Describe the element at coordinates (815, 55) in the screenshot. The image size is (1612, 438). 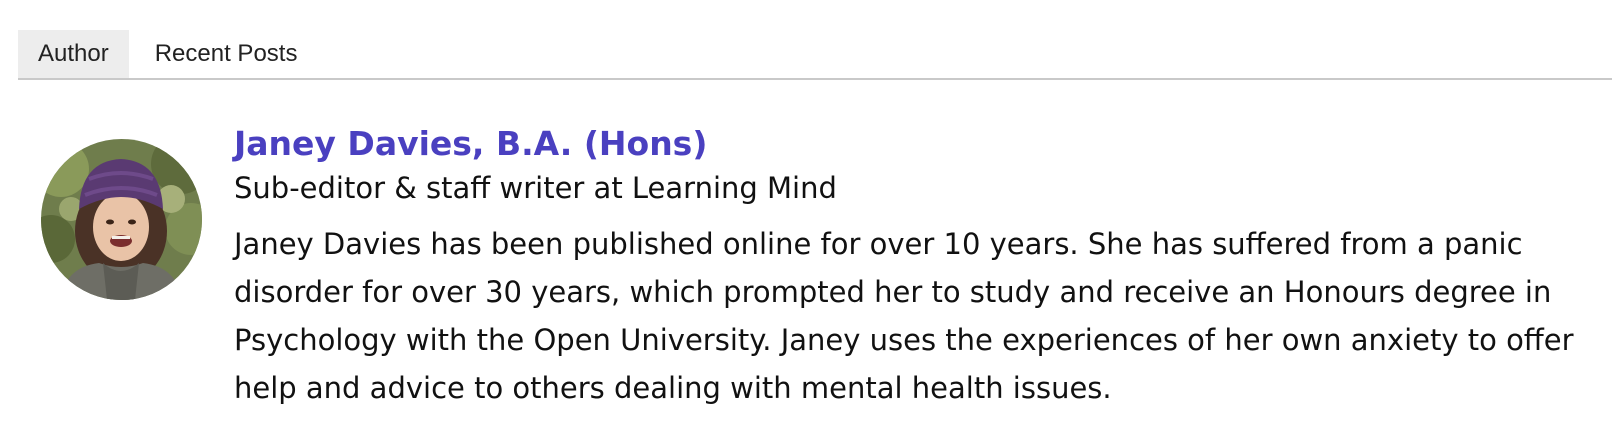
I see `author-box-tabs: Author Recent Posts` at that location.